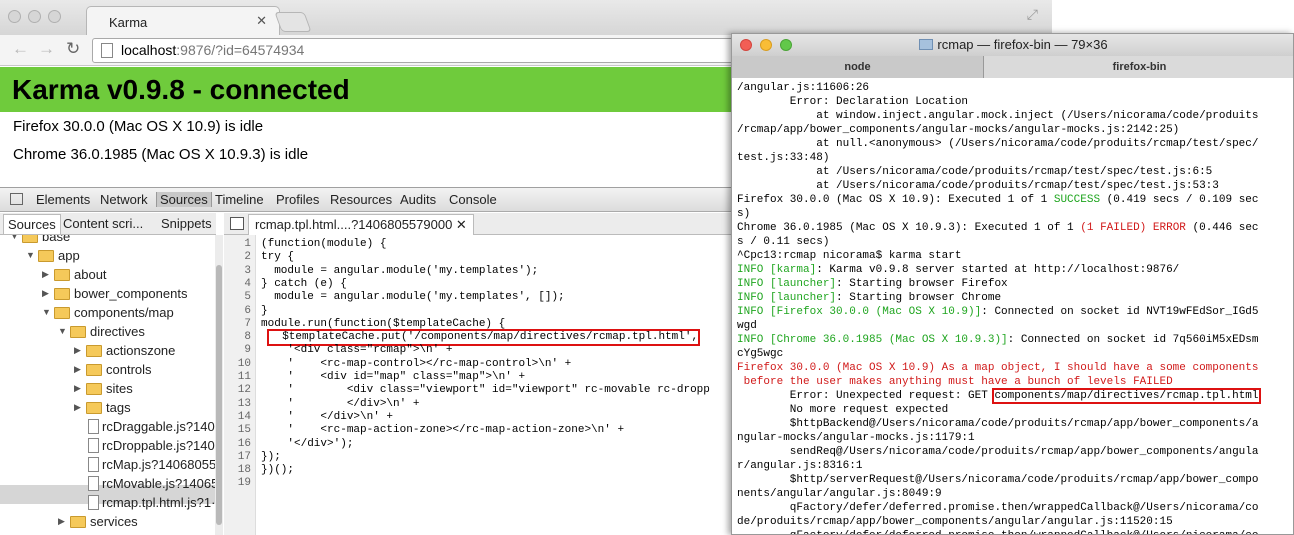  I want to click on tree-item-label: actionszone, so click(141, 350).